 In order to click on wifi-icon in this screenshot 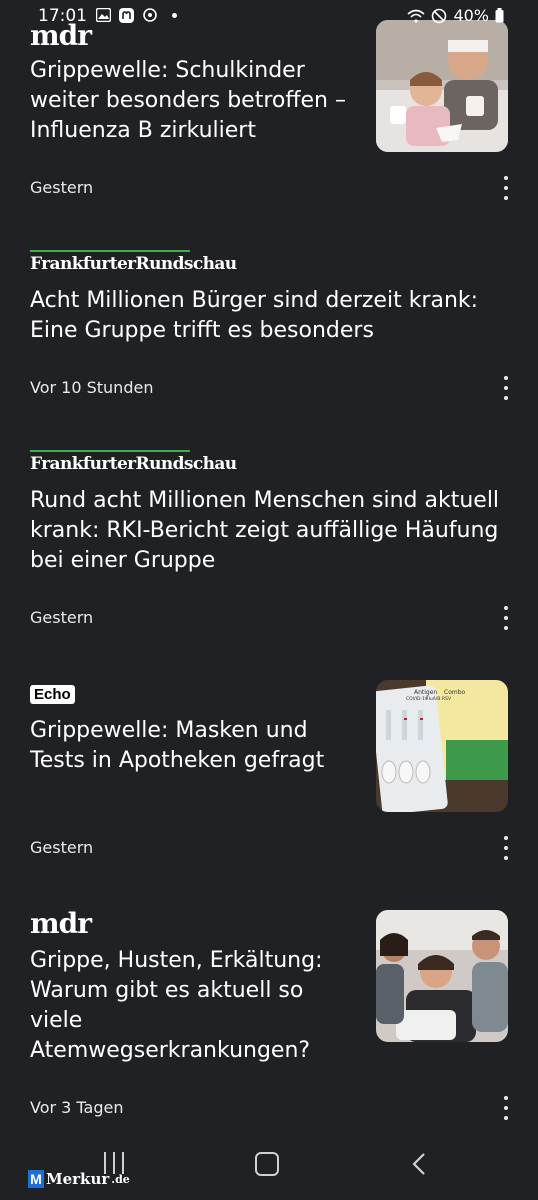, I will do `click(416, 16)`.